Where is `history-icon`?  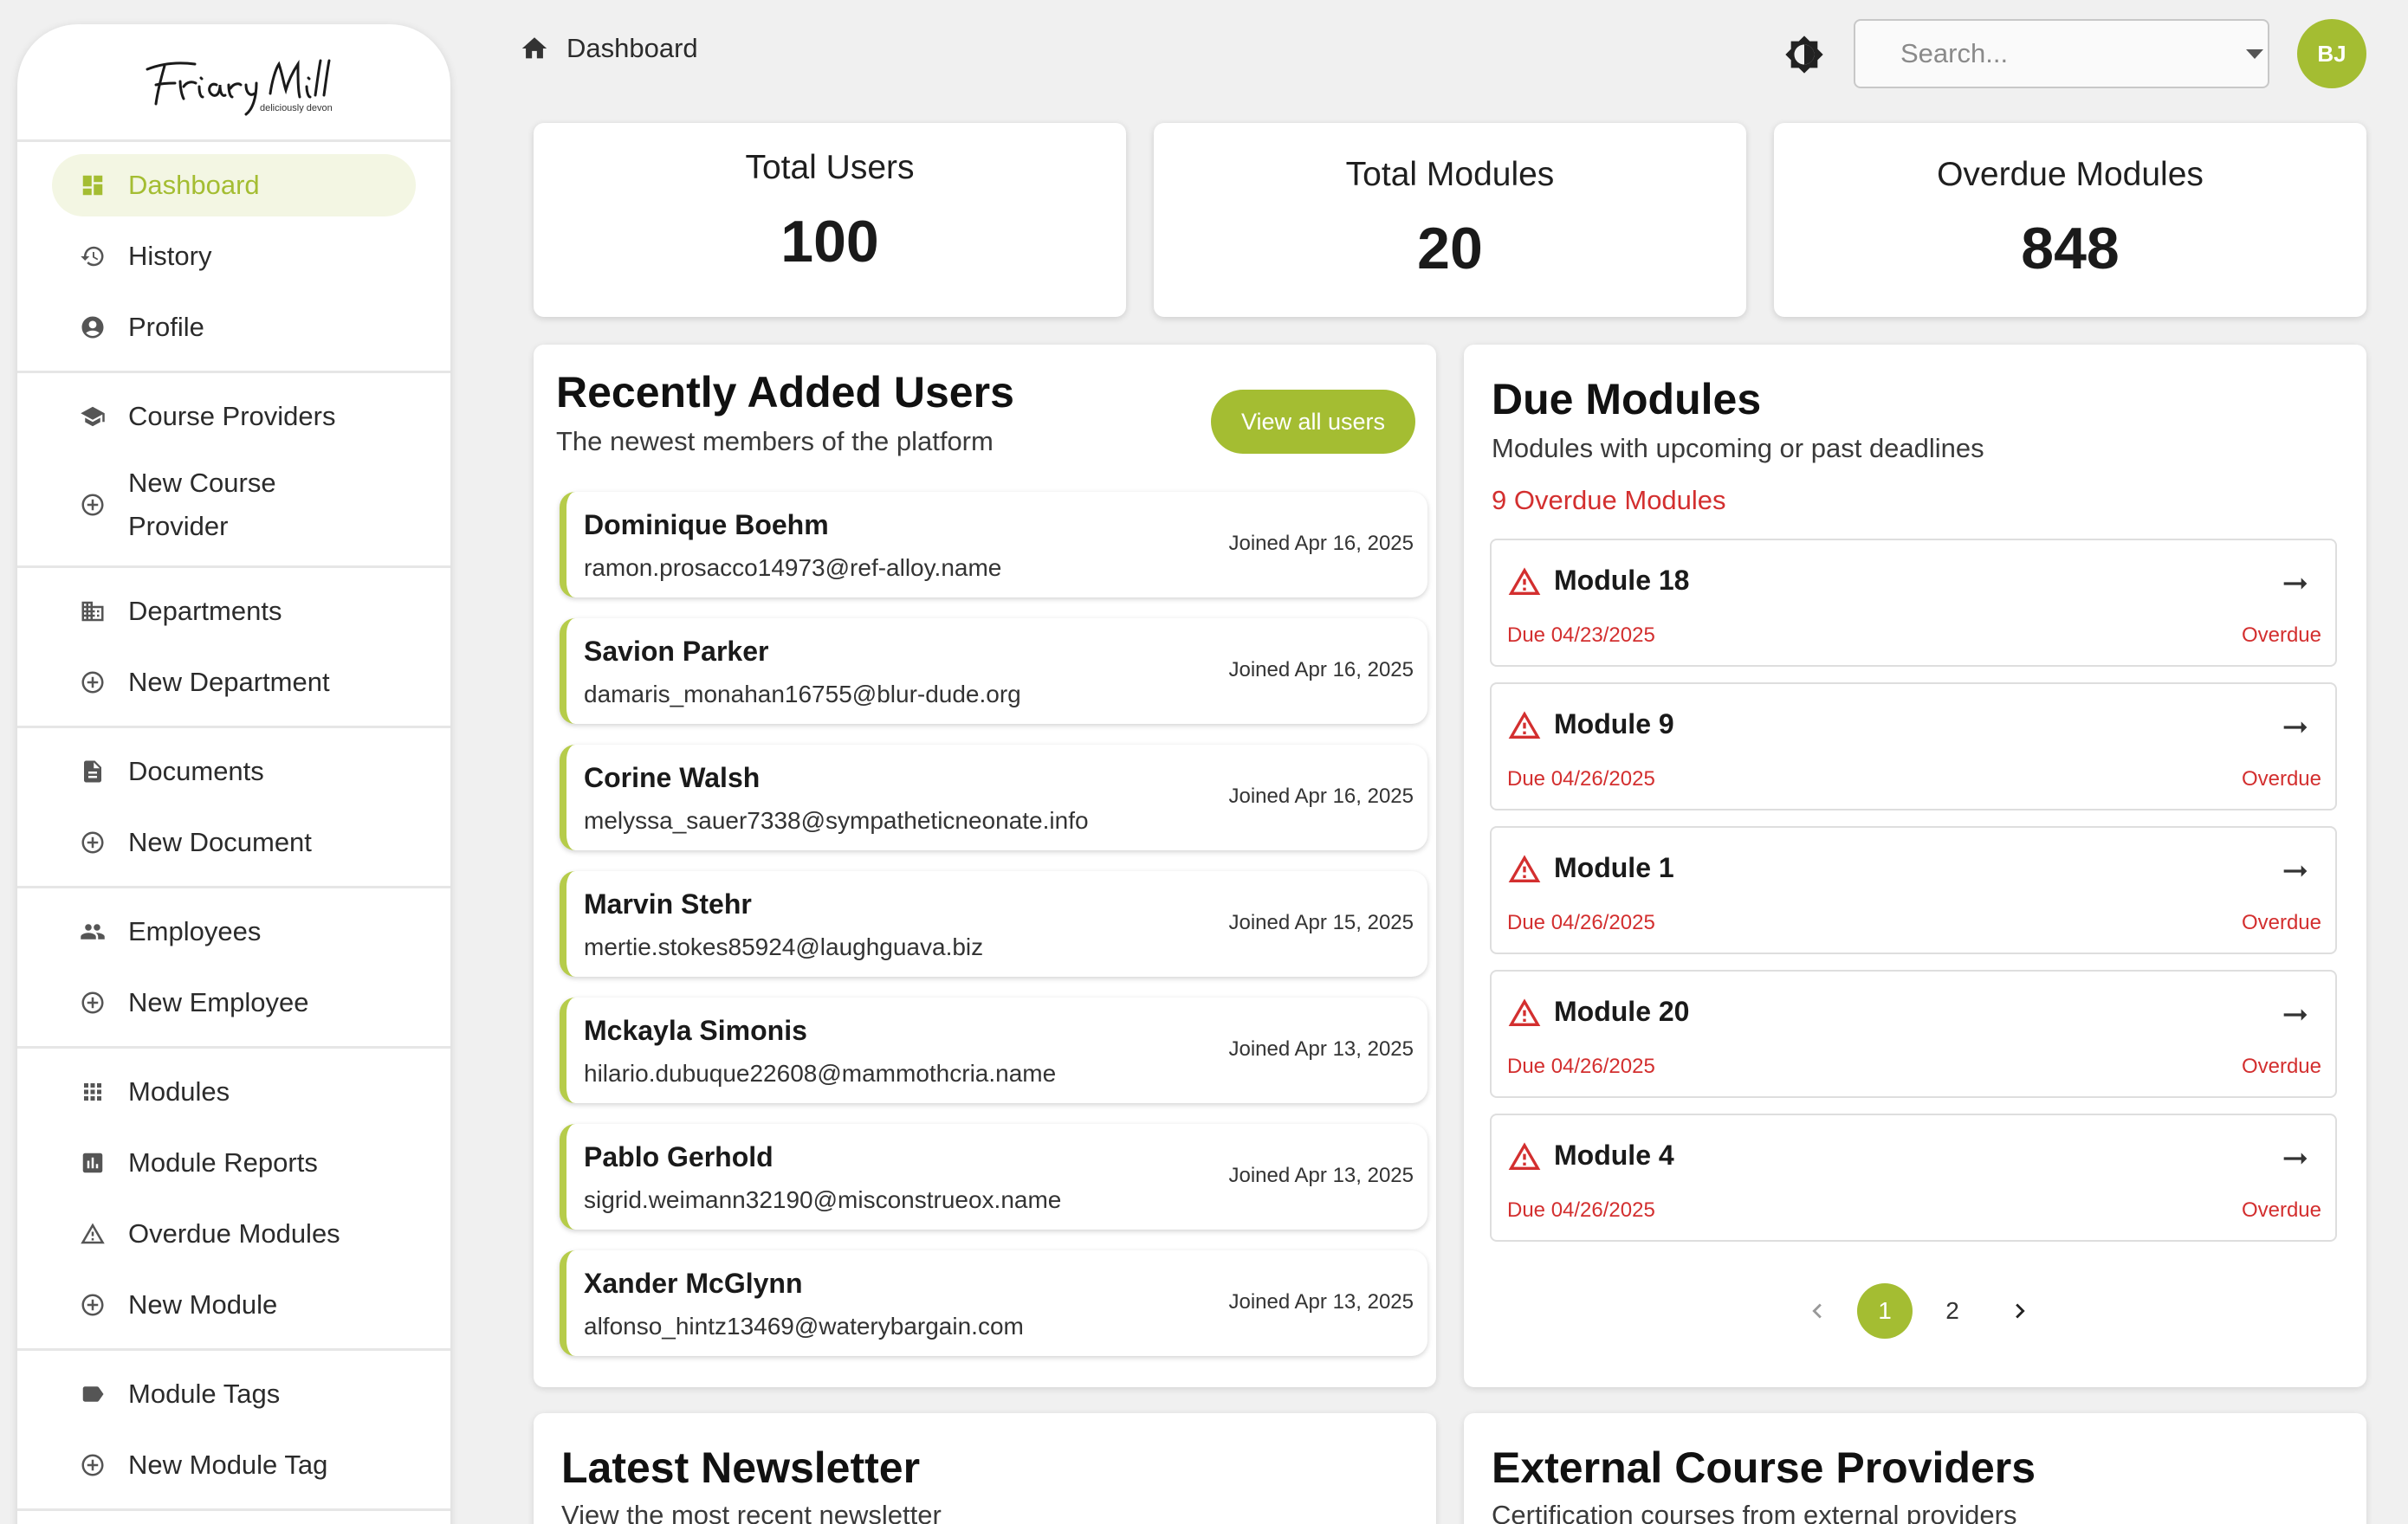 history-icon is located at coordinates (93, 256).